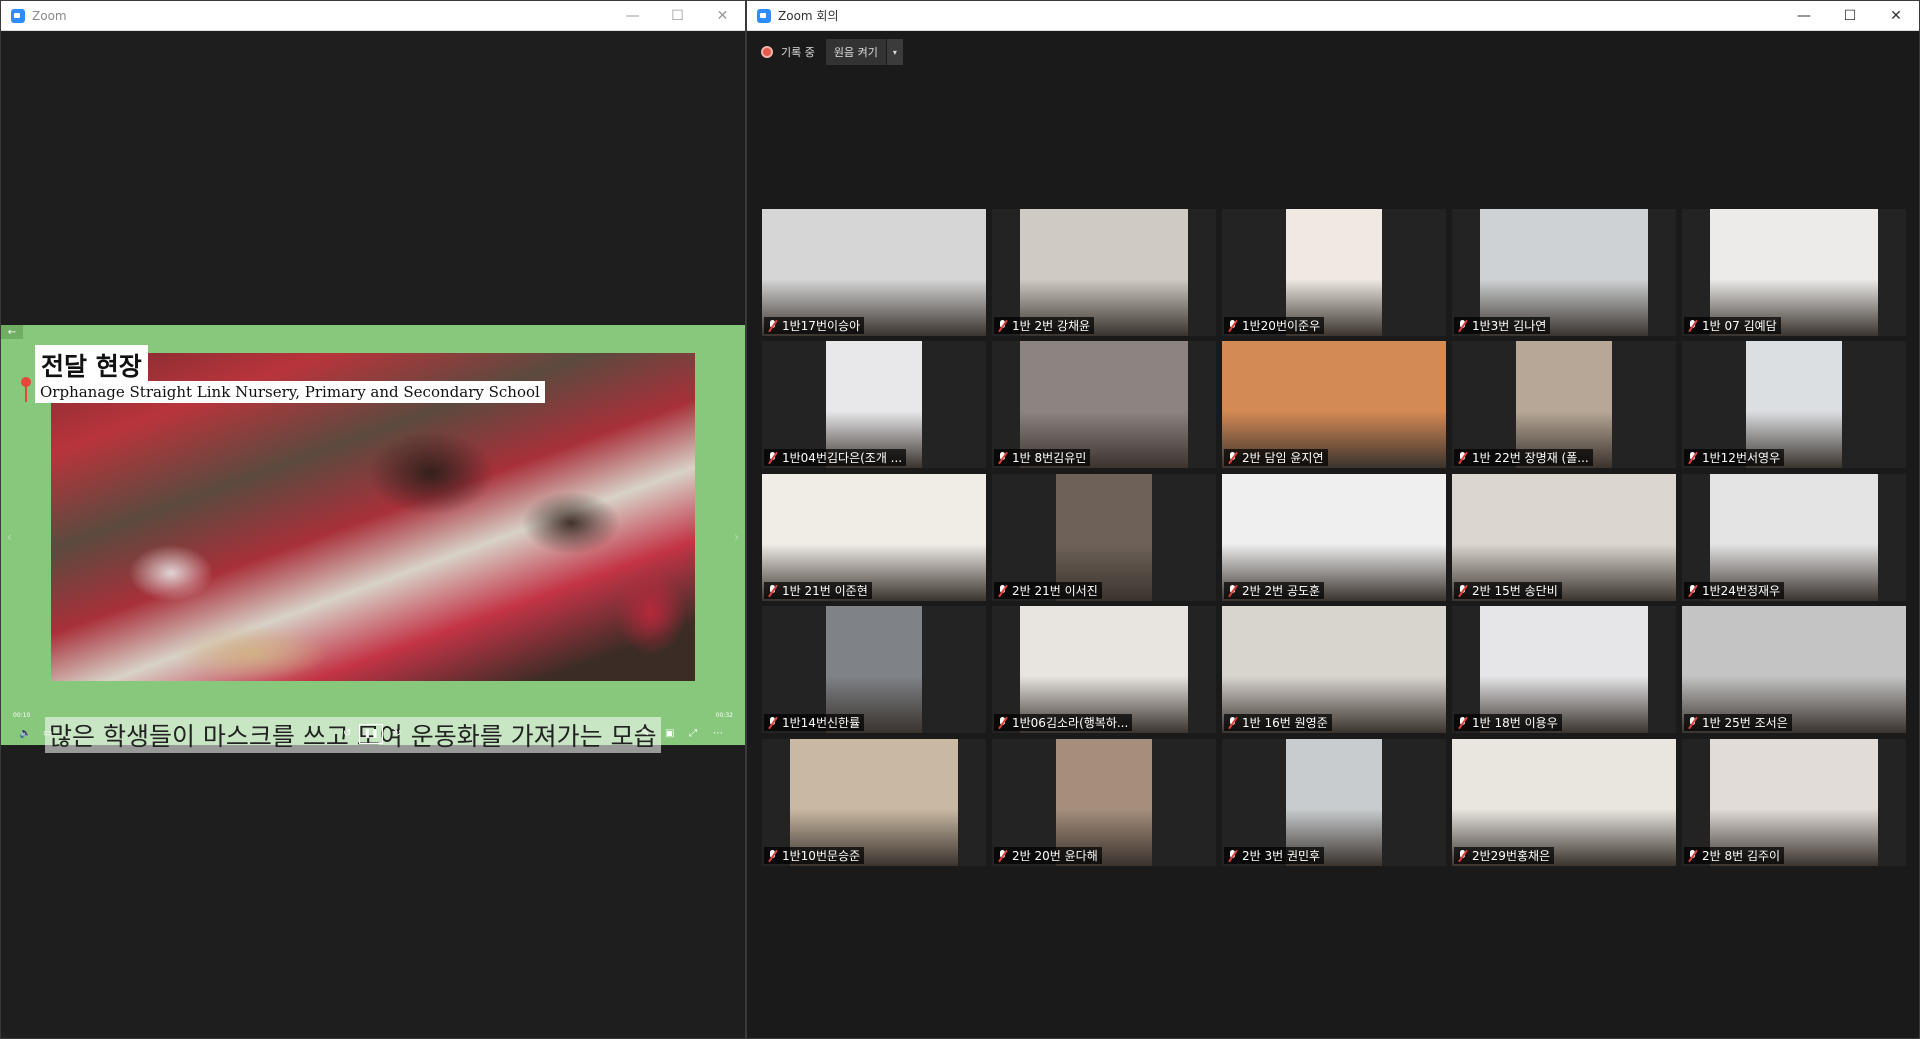 The height and width of the screenshot is (1039, 1920). I want to click on participant-name-label: 2반 8번 김주이, so click(1734, 855).